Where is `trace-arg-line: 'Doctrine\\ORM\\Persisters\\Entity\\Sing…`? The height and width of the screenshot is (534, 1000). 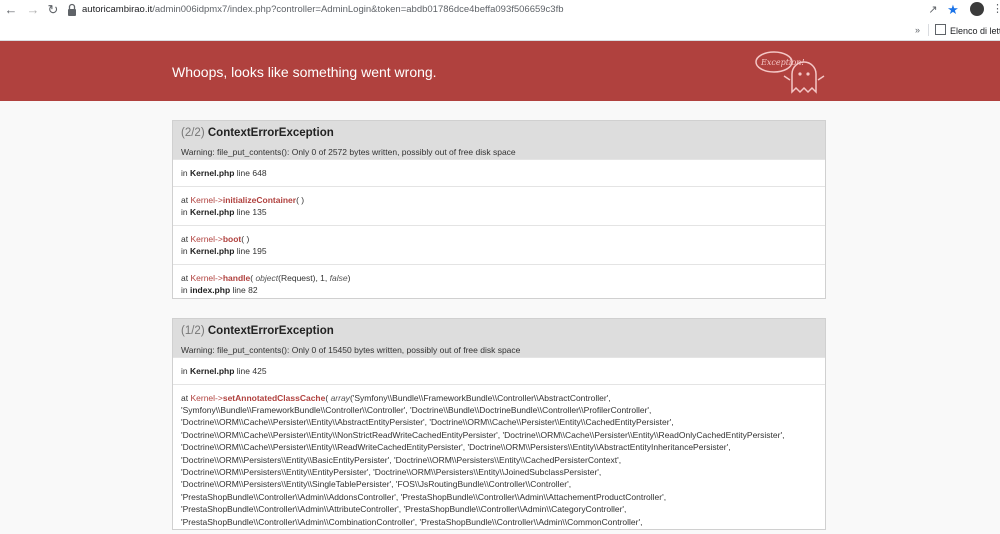 trace-arg-line: 'Doctrine\\ORM\\Persisters\\Entity\\Sing… is located at coordinates (376, 484).